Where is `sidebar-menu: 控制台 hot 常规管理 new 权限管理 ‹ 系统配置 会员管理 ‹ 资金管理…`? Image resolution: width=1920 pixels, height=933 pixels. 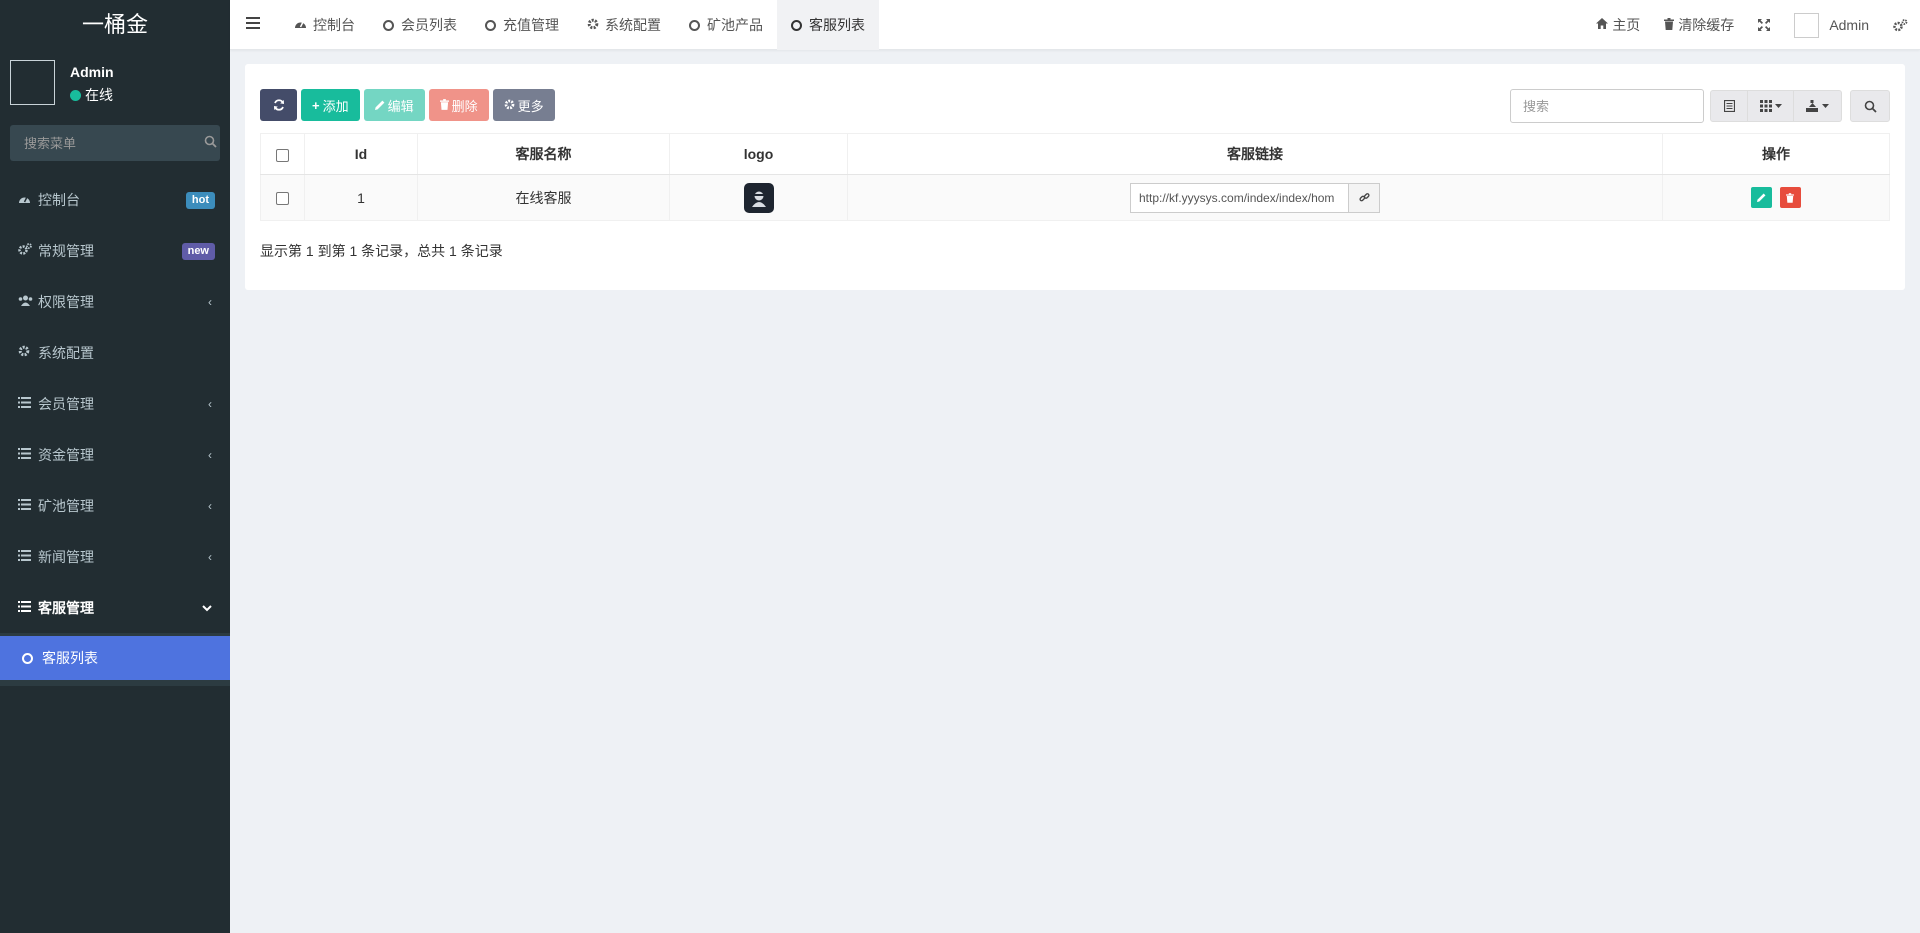 sidebar-menu: 控制台 hot 常规管理 new 权限管理 ‹ 系统配置 会员管理 ‹ 资金管理… is located at coordinates (115, 430).